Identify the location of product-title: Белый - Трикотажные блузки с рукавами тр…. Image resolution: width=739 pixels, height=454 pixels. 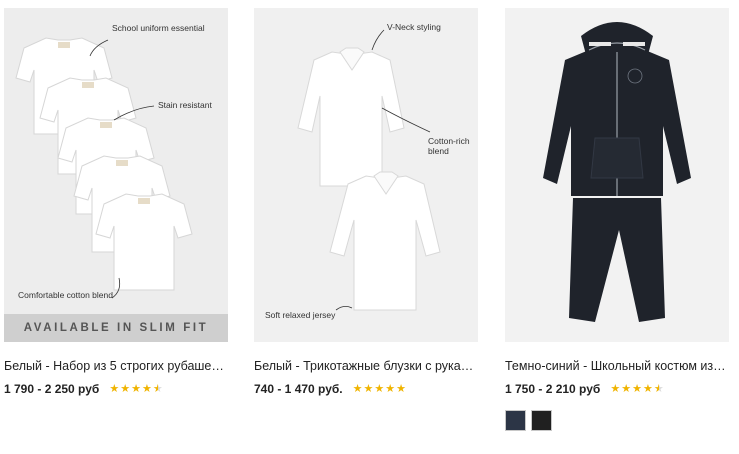
(365, 366).